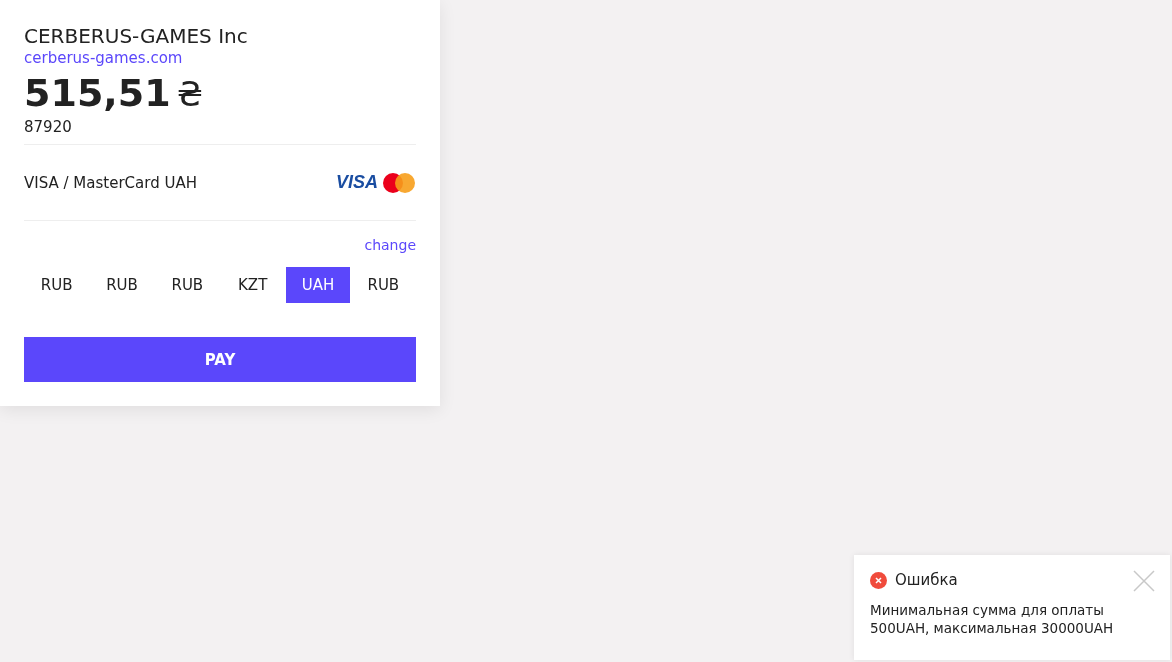  What do you see at coordinates (220, 359) in the screenshot?
I see `pay-button: PAY` at bounding box center [220, 359].